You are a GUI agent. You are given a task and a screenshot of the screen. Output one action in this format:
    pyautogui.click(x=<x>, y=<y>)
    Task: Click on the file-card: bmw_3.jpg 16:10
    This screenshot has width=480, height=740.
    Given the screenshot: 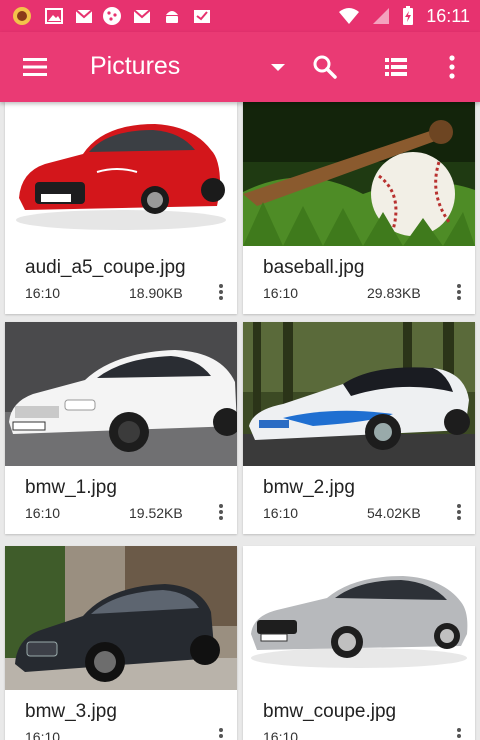 What is the action you would take?
    pyautogui.click(x=121, y=643)
    